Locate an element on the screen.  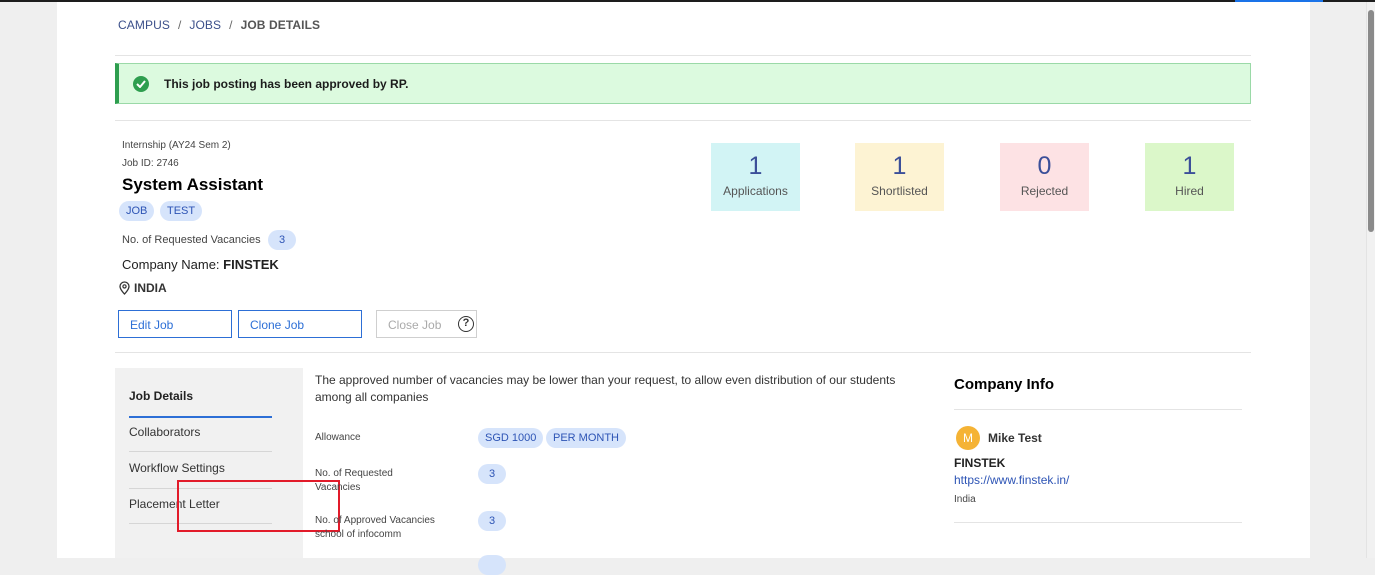
edit-job-button: Edit Job is located at coordinates (175, 324).